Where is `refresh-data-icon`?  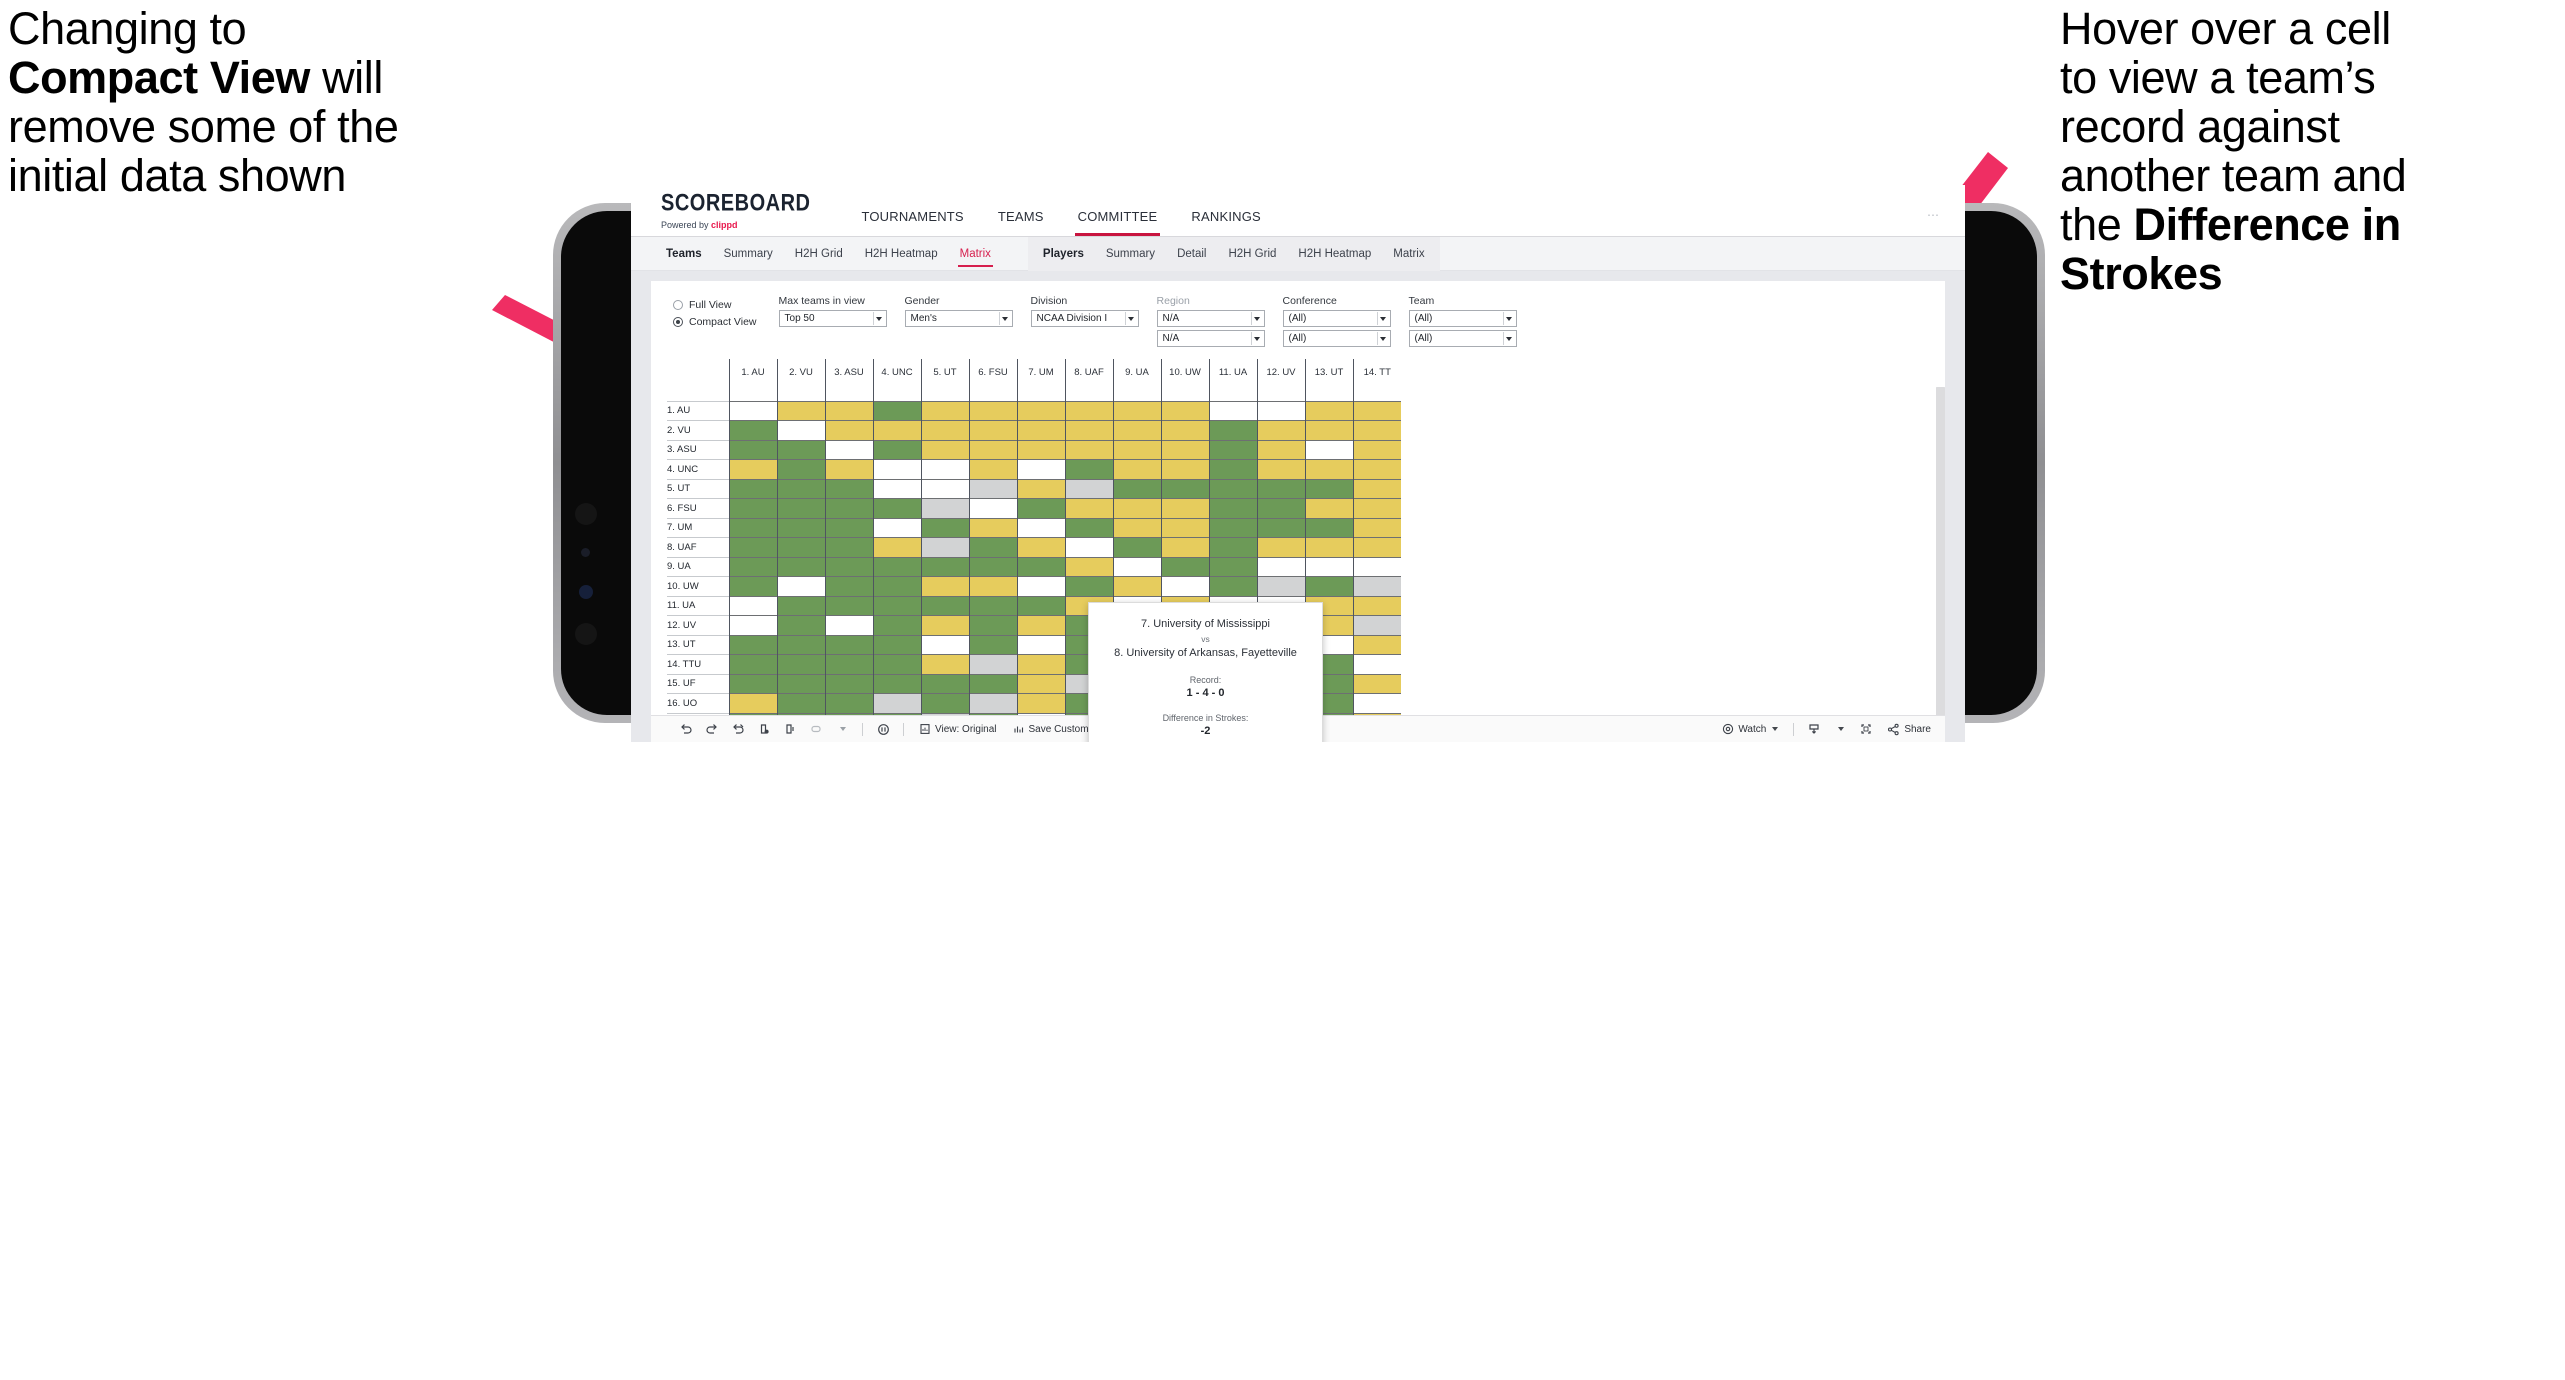 refresh-data-icon is located at coordinates (764, 729).